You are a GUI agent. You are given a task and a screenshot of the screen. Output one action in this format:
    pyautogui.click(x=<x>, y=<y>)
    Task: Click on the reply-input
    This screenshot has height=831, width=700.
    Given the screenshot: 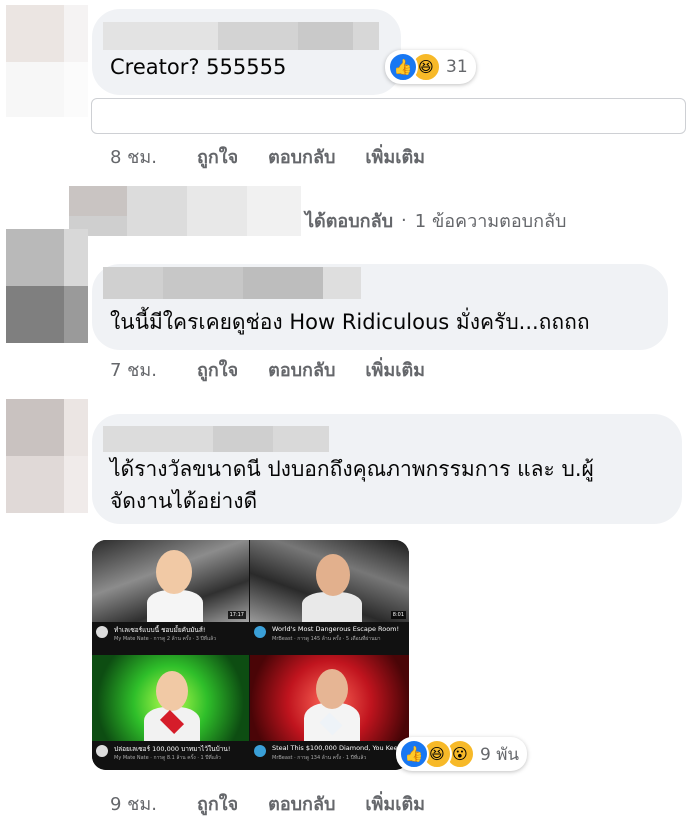 What is the action you would take?
    pyautogui.click(x=388, y=116)
    